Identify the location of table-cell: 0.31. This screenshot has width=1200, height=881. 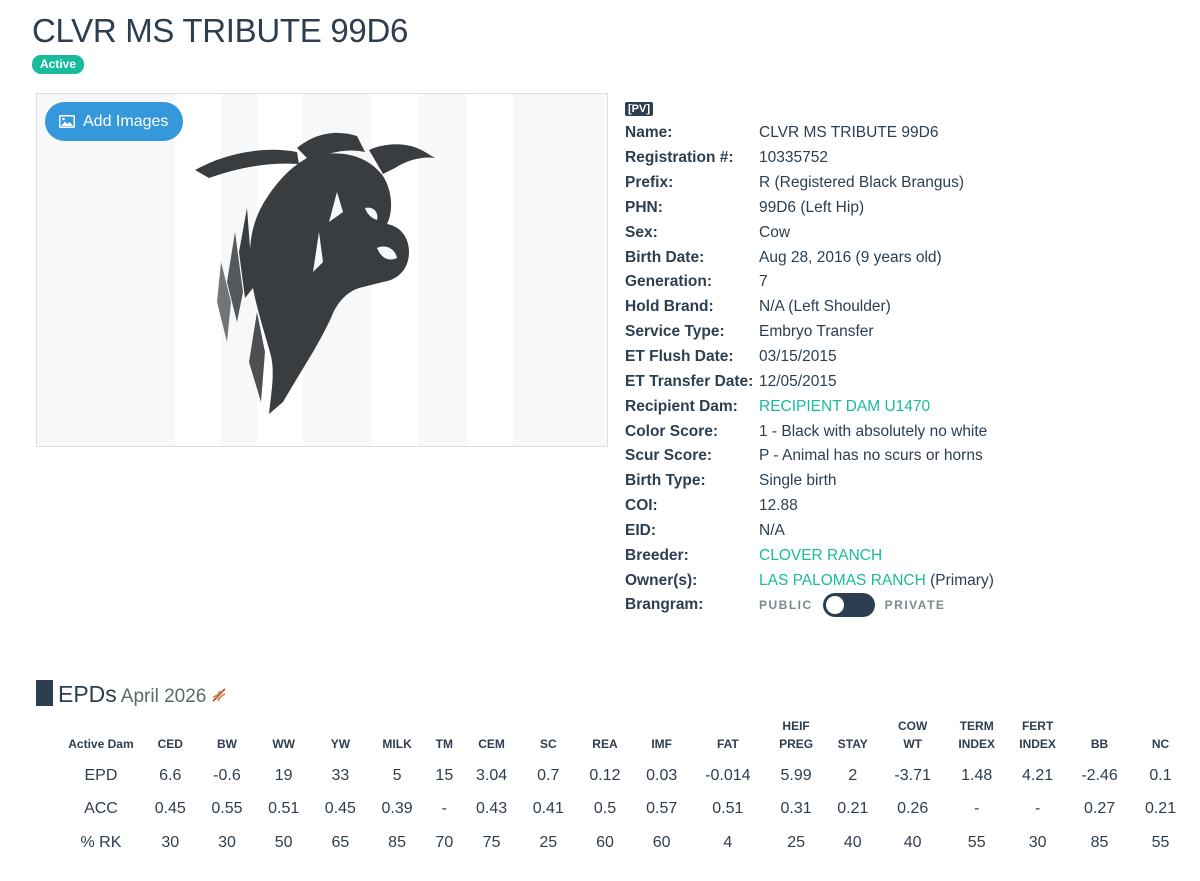
(796, 809).